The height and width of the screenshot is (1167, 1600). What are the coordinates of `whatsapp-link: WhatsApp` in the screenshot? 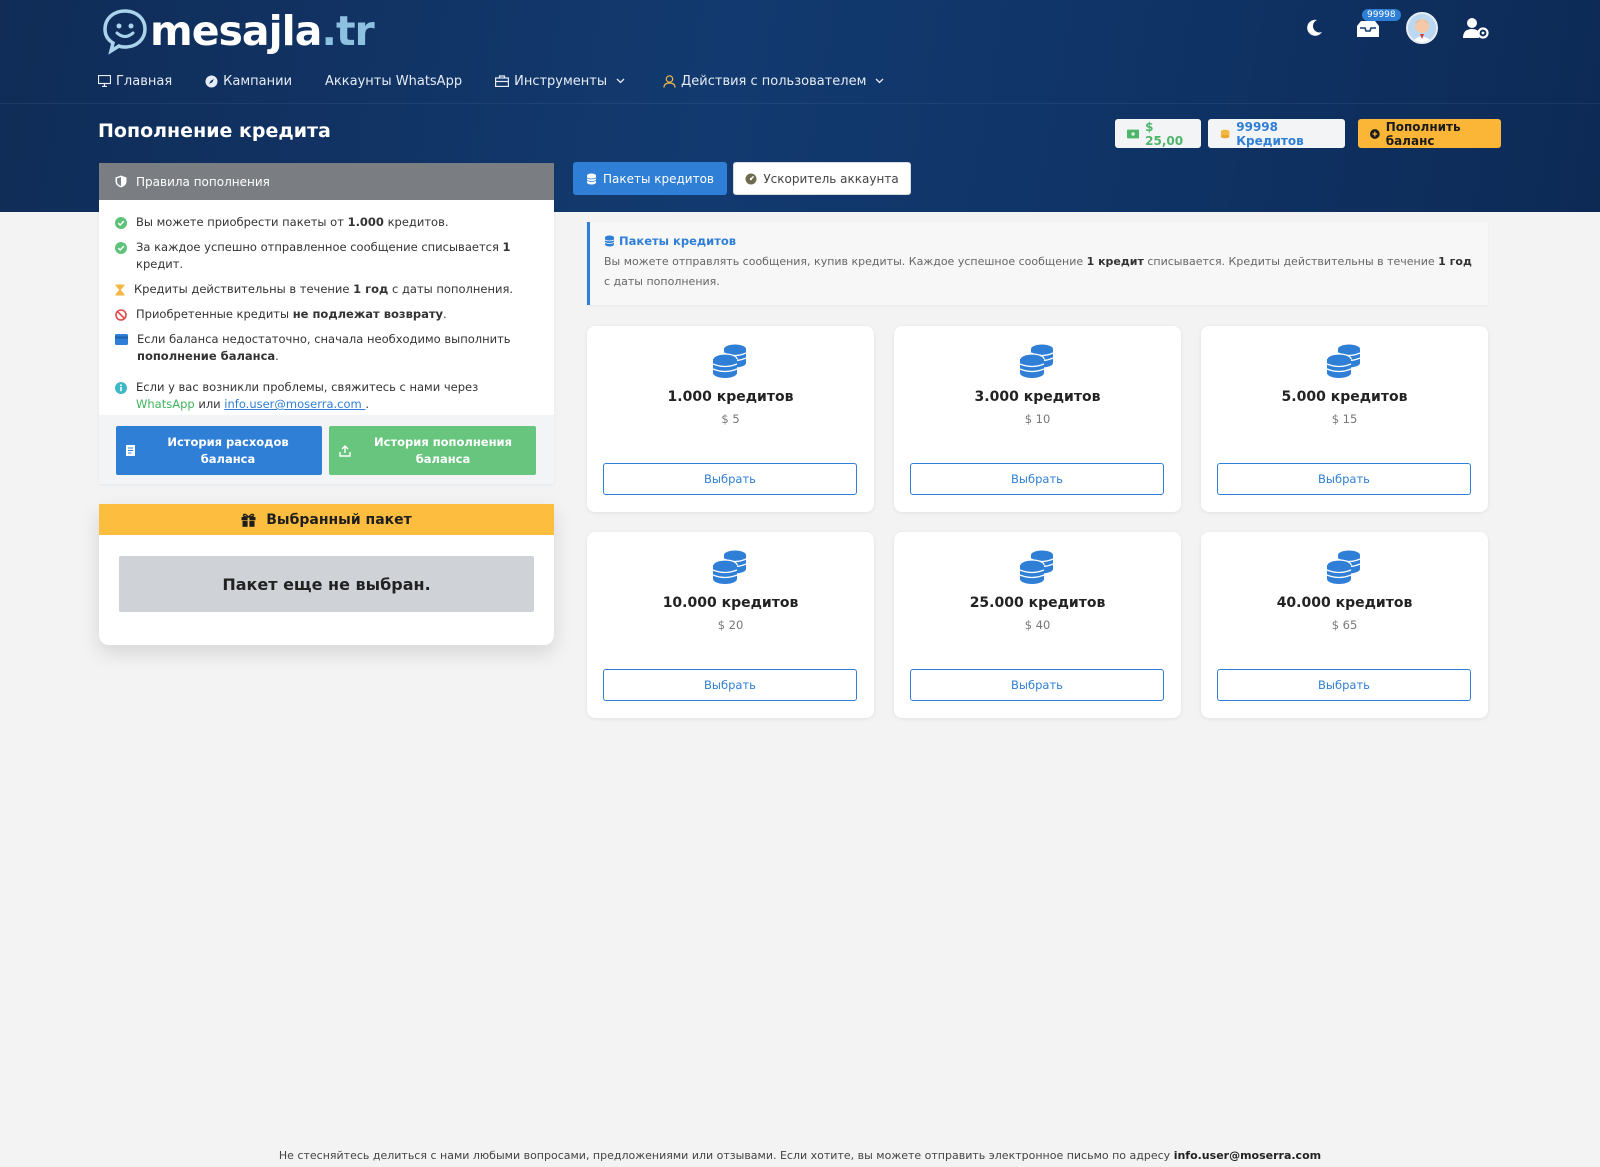 It's located at (165, 404).